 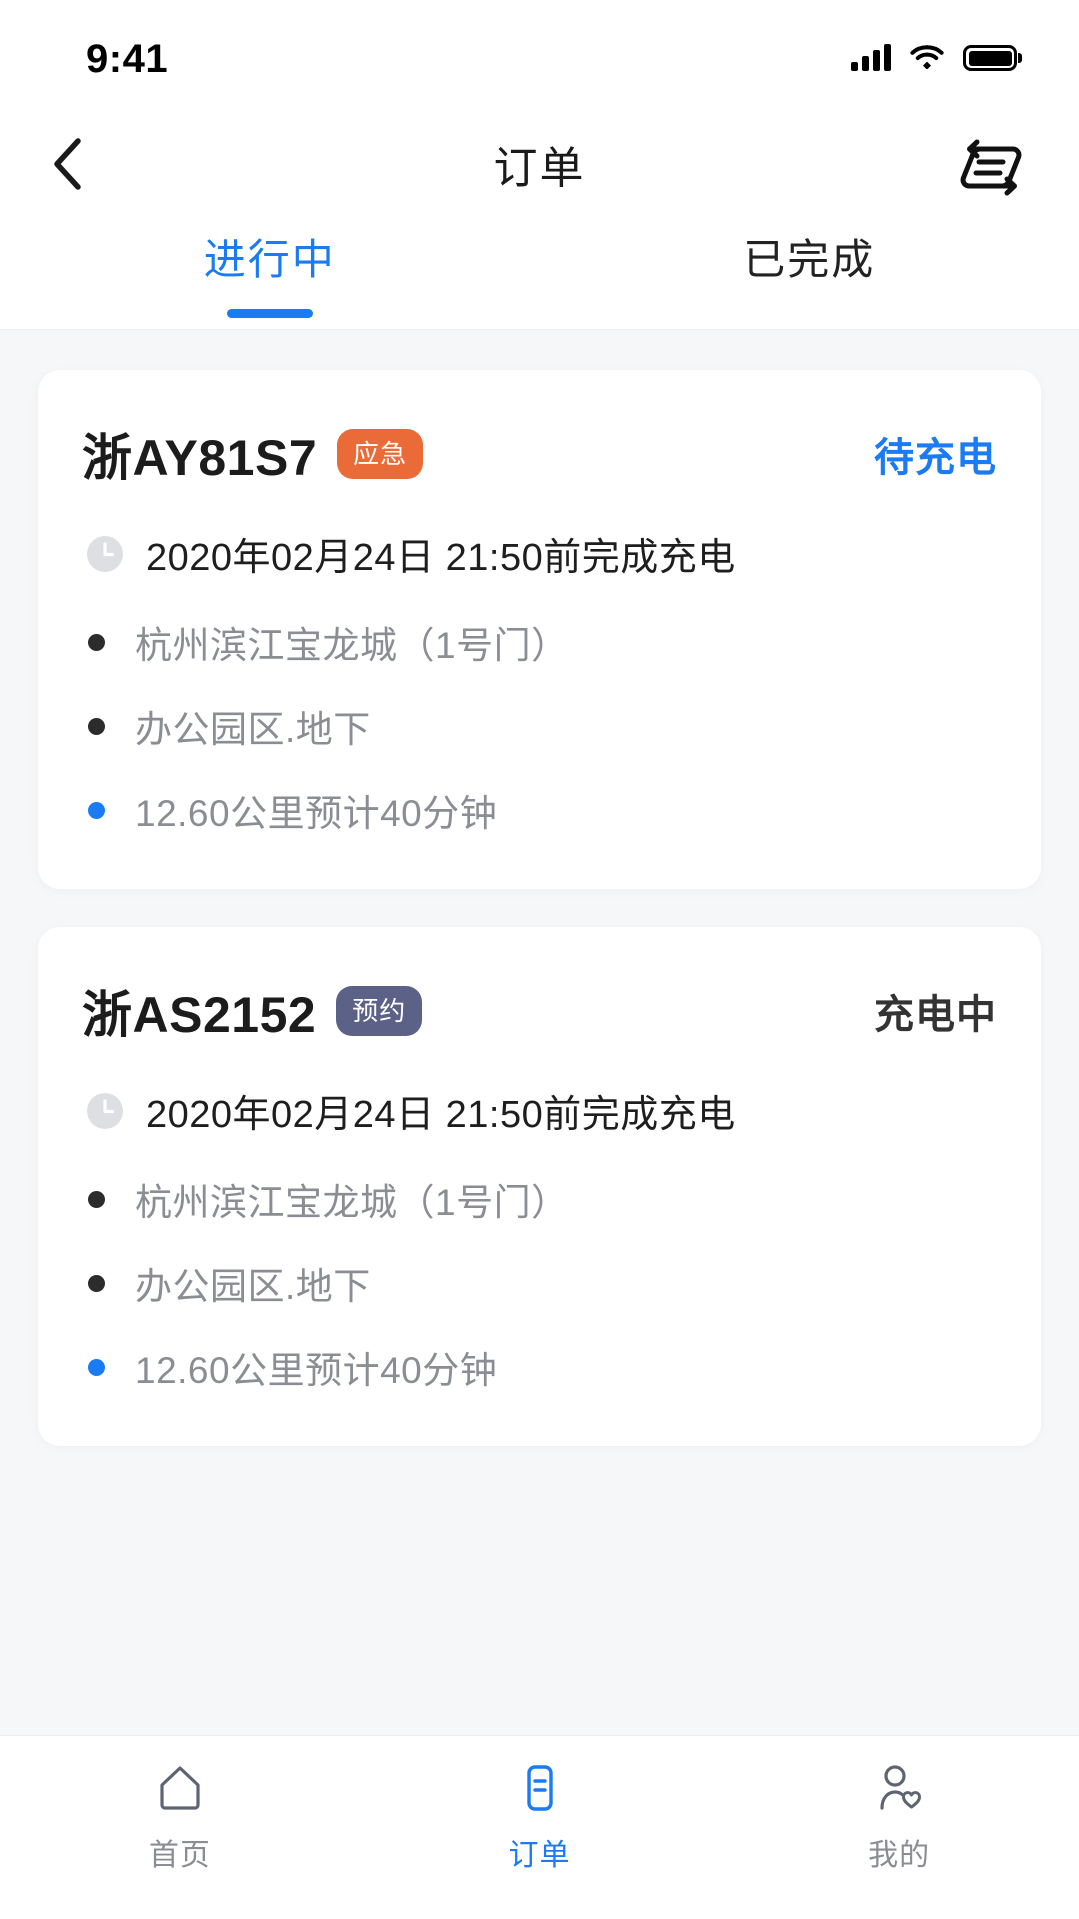 I want to click on nav-item-profile: 我的, so click(x=899, y=1818).